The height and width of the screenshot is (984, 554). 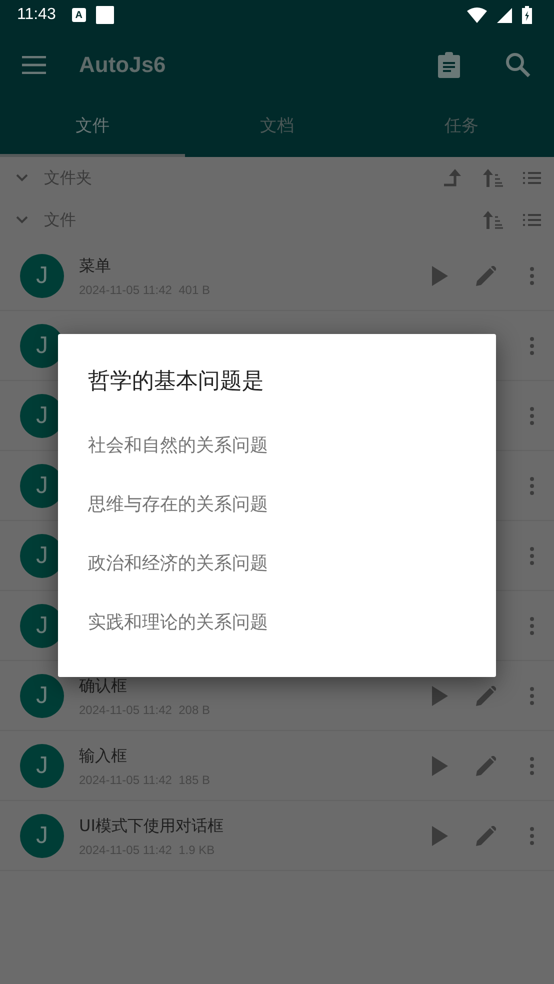 What do you see at coordinates (92, 128) in the screenshot?
I see `tab: 文件` at bounding box center [92, 128].